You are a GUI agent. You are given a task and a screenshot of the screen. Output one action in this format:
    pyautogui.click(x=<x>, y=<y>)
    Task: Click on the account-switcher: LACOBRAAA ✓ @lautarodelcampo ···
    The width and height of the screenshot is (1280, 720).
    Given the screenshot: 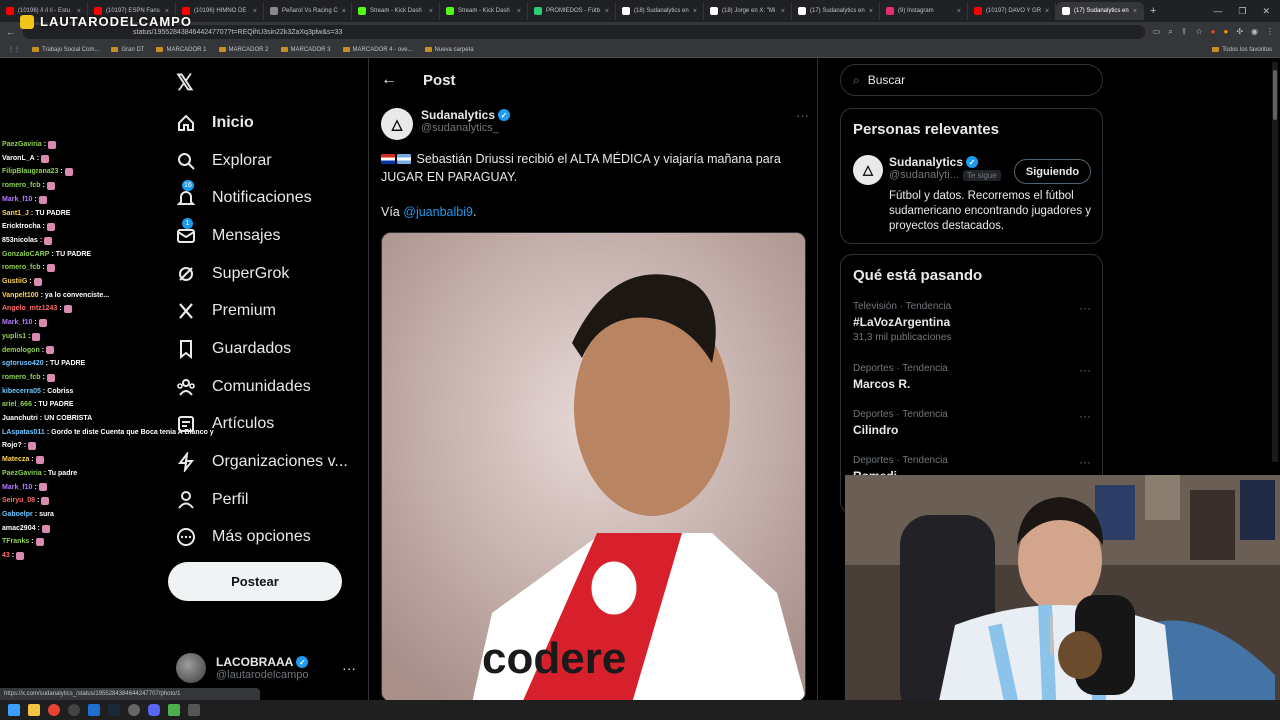 What is the action you would take?
    pyautogui.click(x=266, y=668)
    